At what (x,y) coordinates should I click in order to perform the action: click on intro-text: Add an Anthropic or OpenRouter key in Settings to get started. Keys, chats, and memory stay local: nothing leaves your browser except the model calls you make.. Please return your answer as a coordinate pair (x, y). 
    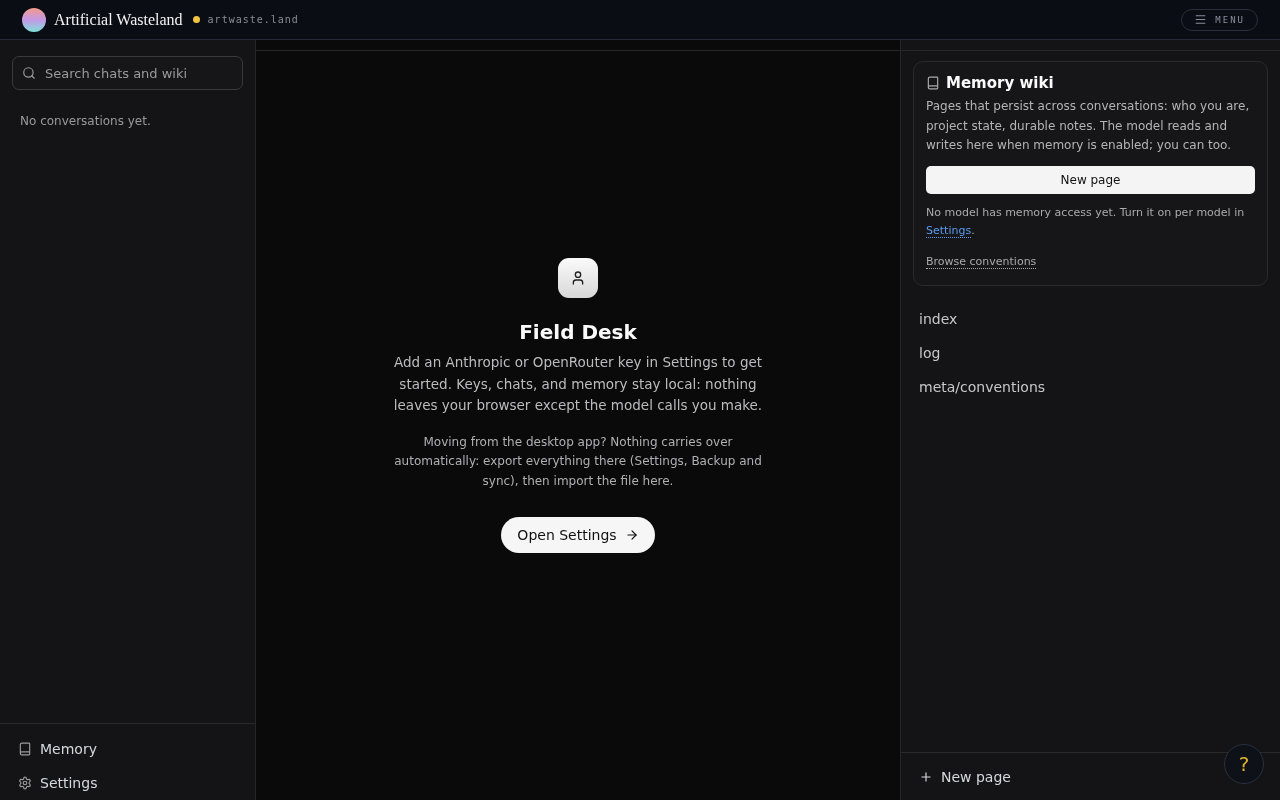
    Looking at the image, I should click on (578, 384).